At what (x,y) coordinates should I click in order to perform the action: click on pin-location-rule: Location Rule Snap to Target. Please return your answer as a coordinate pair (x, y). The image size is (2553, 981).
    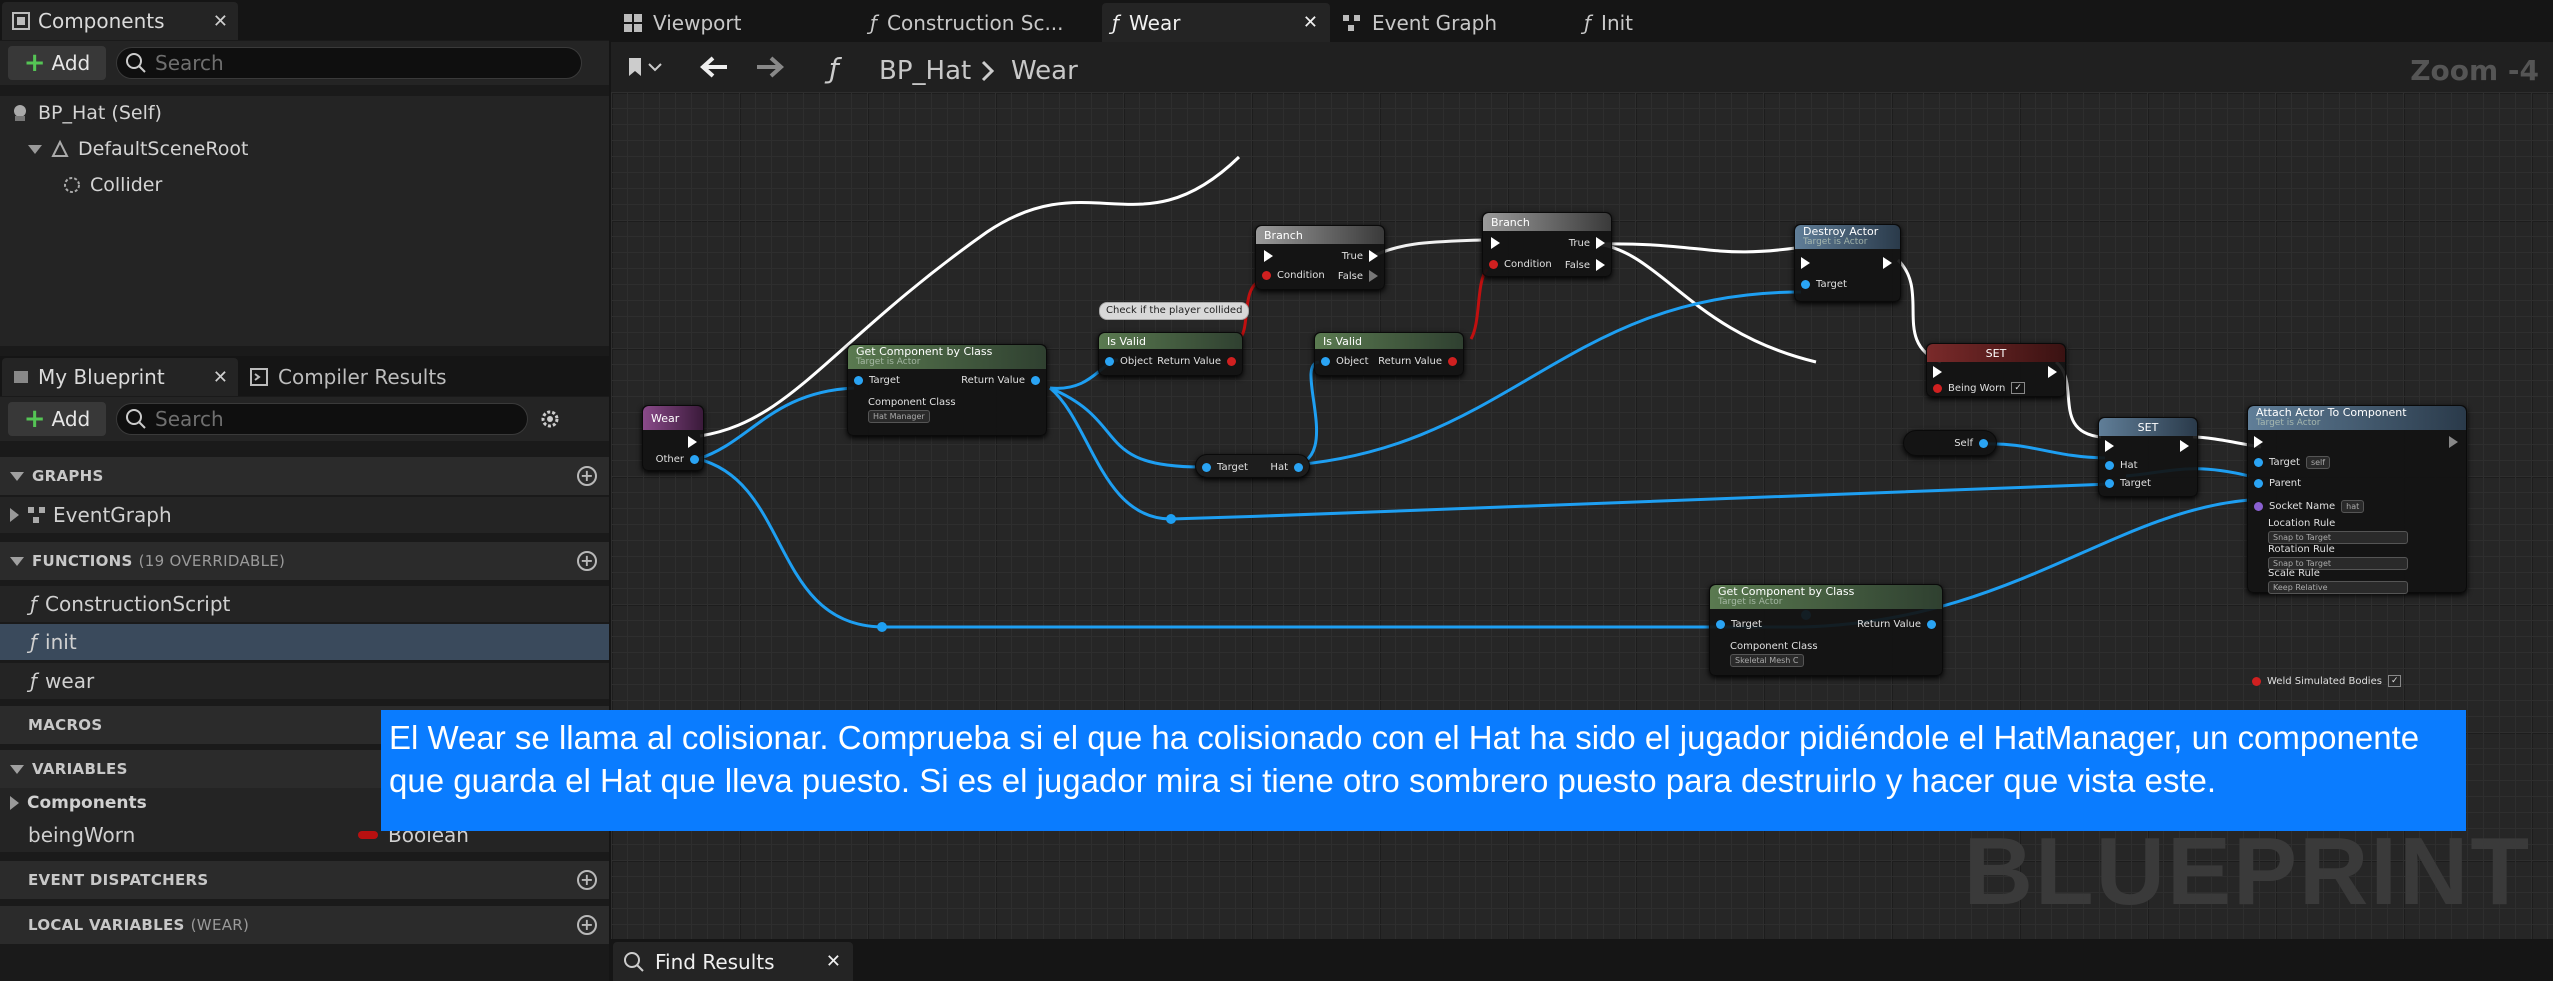
    Looking at the image, I should click on (2338, 531).